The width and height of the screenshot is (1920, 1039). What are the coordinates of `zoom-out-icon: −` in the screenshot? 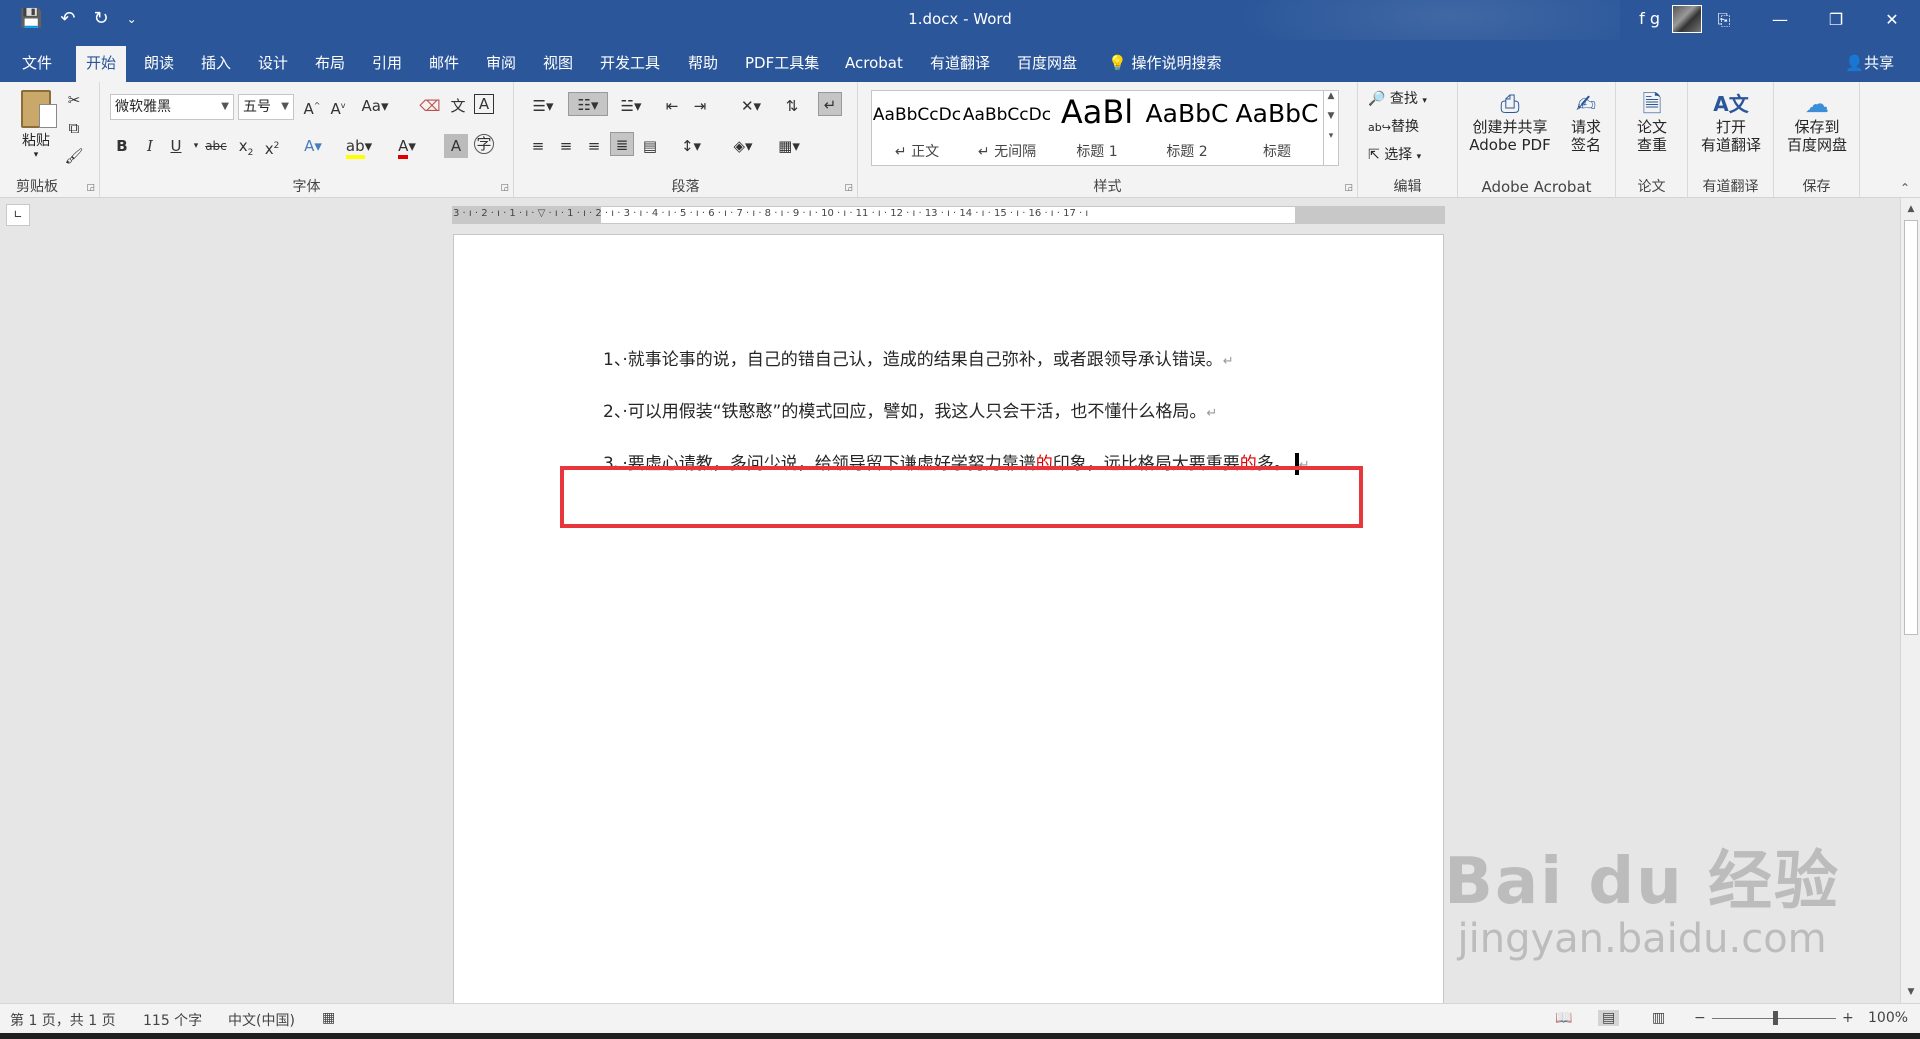 It's located at (1700, 1018).